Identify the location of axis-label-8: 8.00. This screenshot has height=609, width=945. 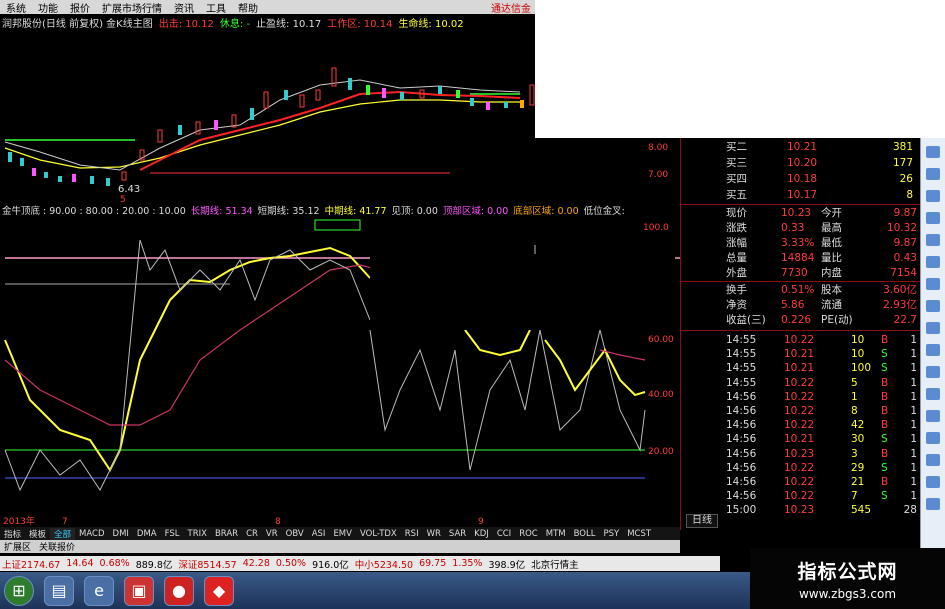
(658, 148).